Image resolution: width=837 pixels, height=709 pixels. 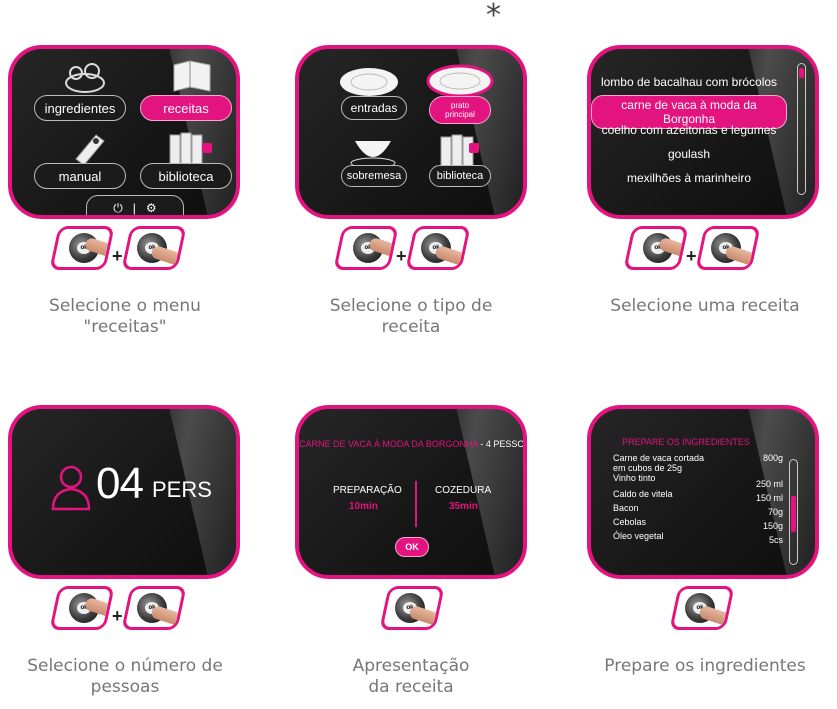 I want to click on entradas-button: entradas, so click(x=374, y=108).